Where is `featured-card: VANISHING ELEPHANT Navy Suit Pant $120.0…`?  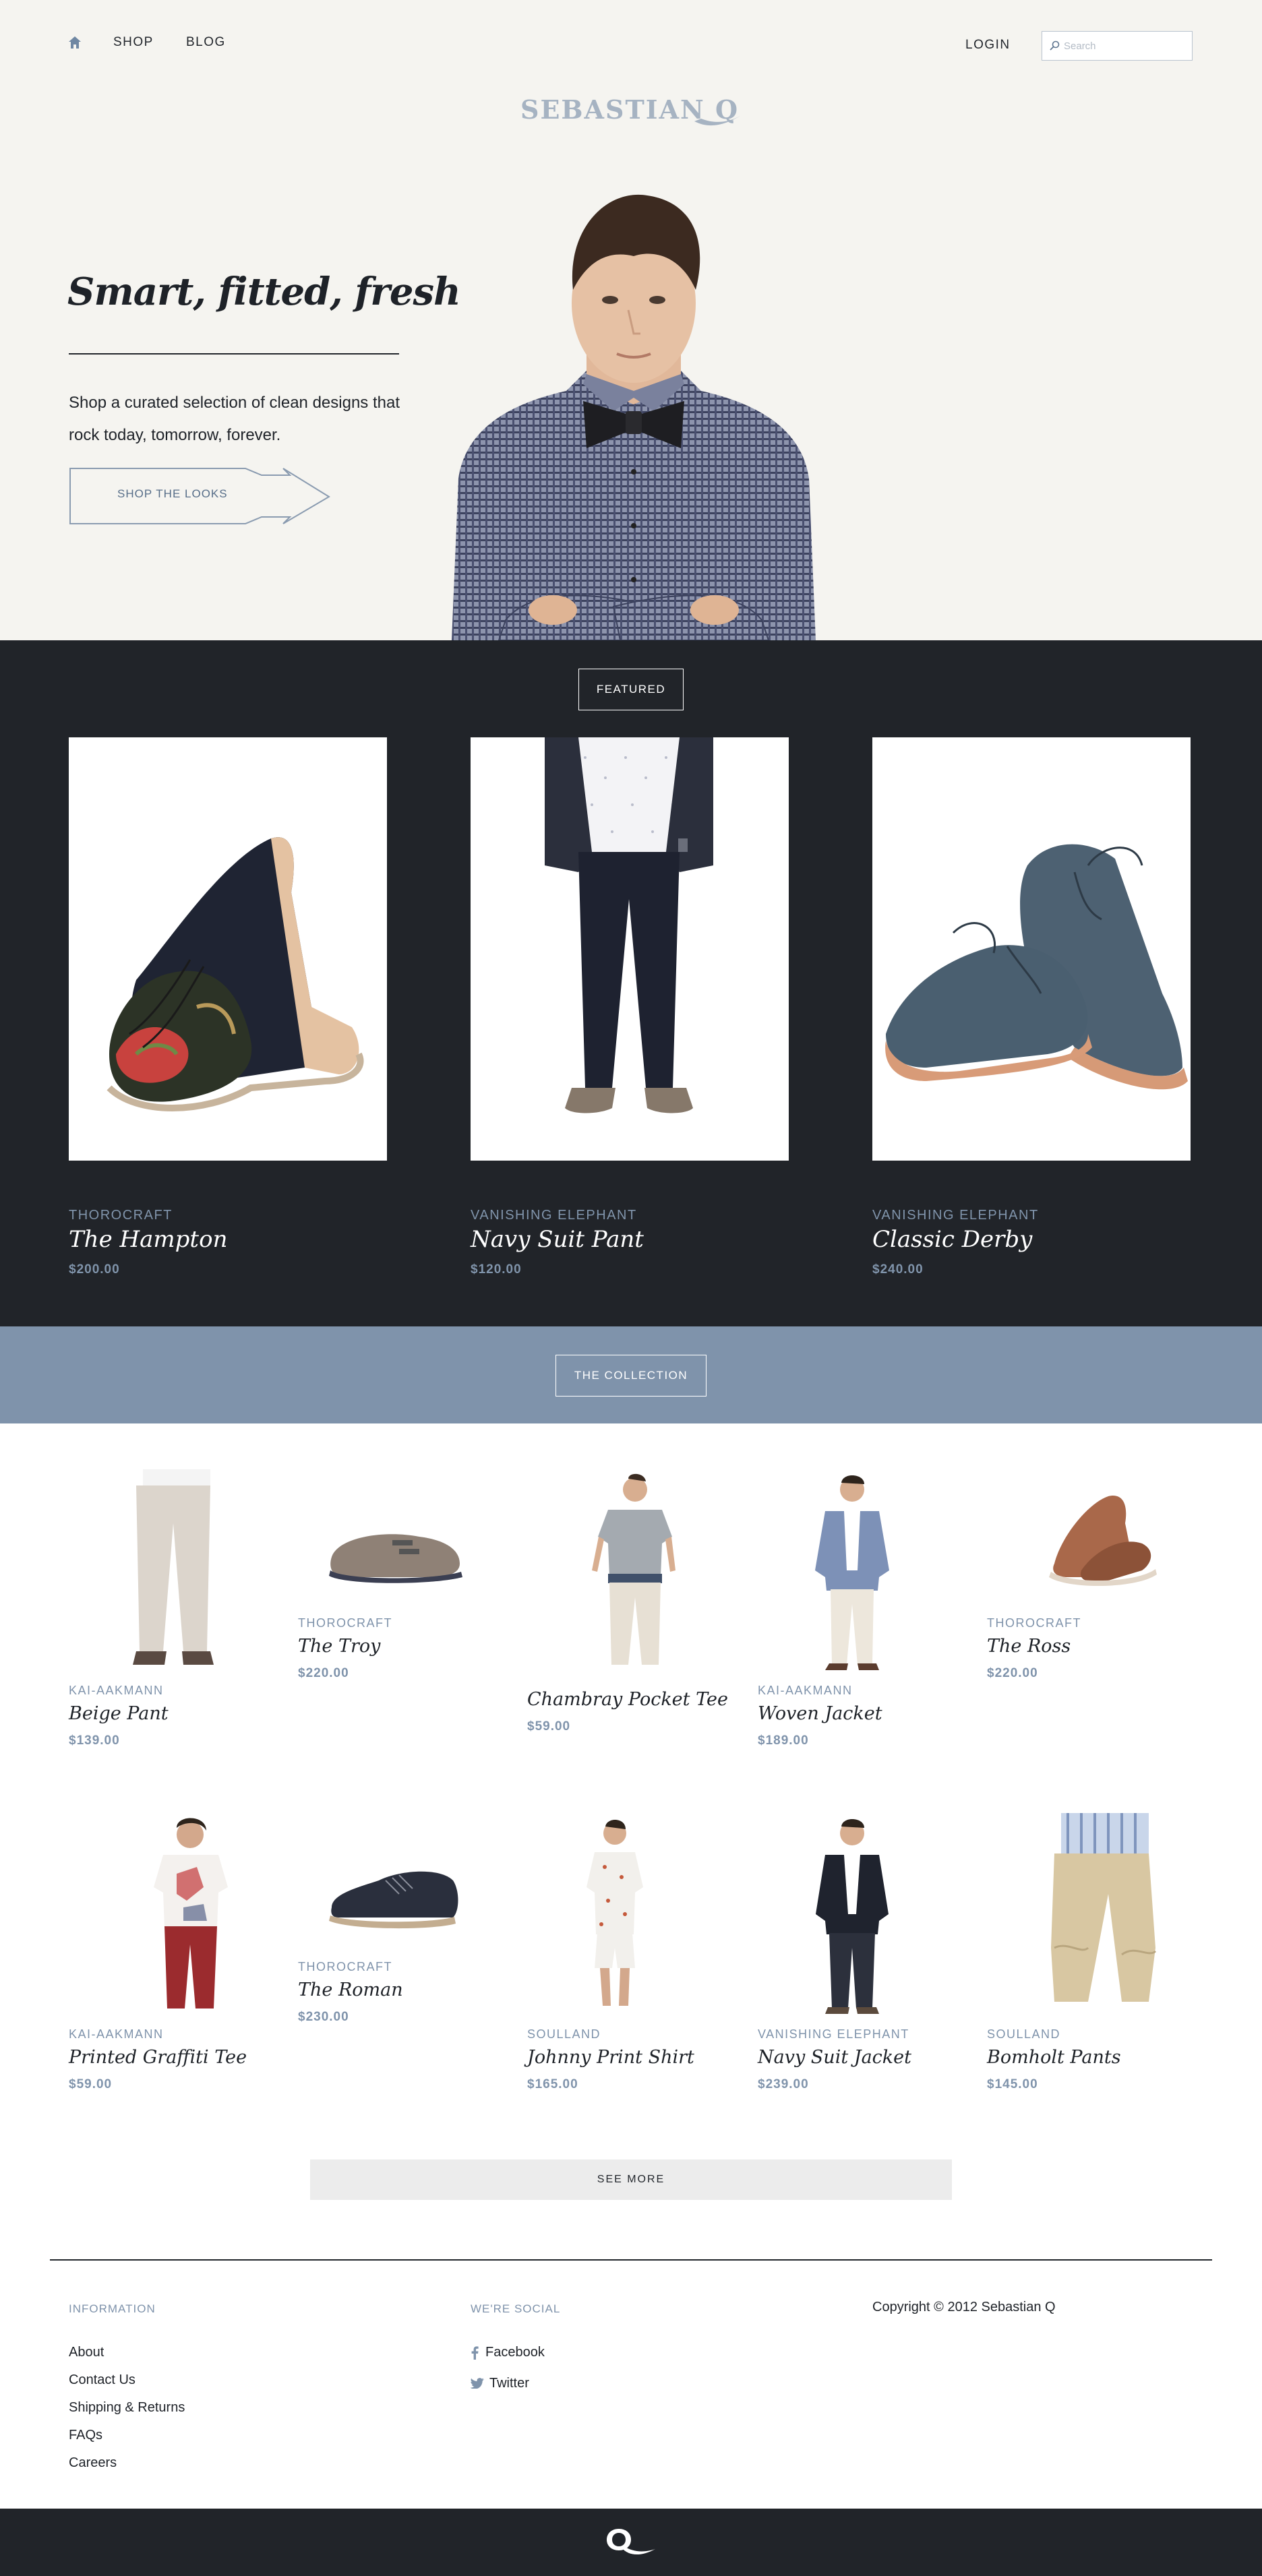
featured-card: VANISHING ELEPHANT Navy Suit Pant $120.0… is located at coordinates (630, 1007).